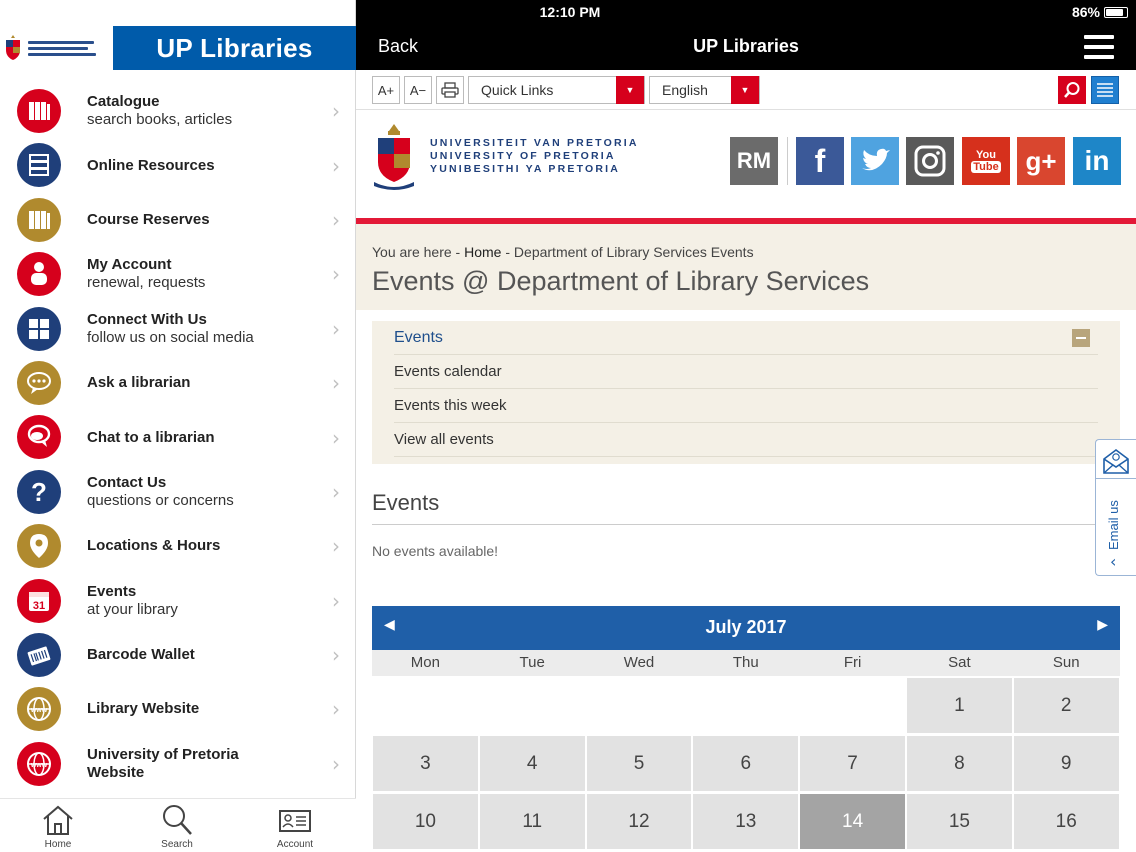 This screenshot has width=1136, height=852. Describe the element at coordinates (754, 161) in the screenshot. I see `rm-icon: RM` at that location.